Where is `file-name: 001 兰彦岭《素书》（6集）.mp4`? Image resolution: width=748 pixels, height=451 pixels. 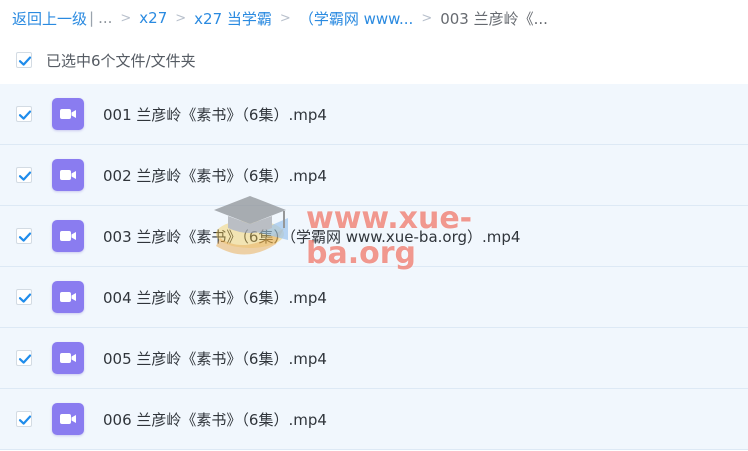
file-name: 001 兰彦岭《素书》（6集）.mp4 is located at coordinates (215, 114).